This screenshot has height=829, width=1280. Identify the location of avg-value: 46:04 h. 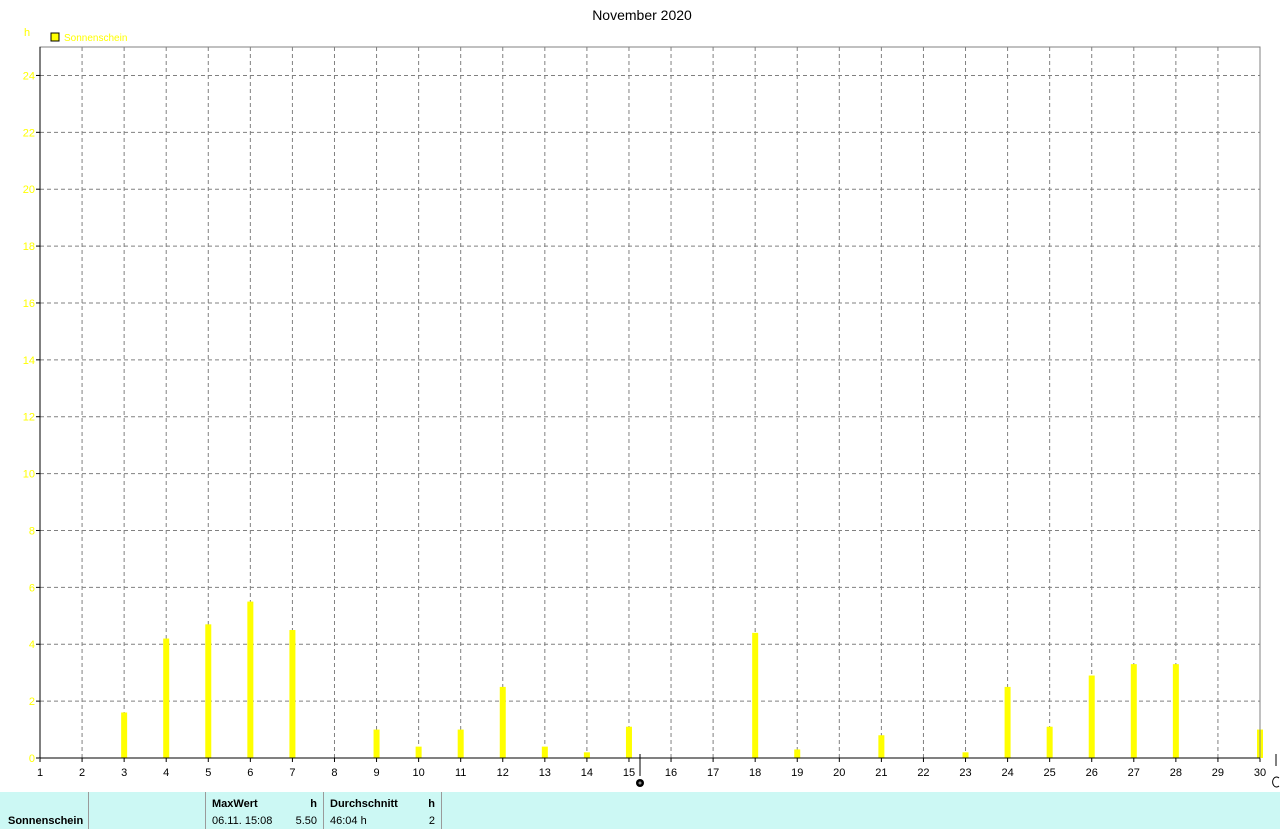
(348, 821).